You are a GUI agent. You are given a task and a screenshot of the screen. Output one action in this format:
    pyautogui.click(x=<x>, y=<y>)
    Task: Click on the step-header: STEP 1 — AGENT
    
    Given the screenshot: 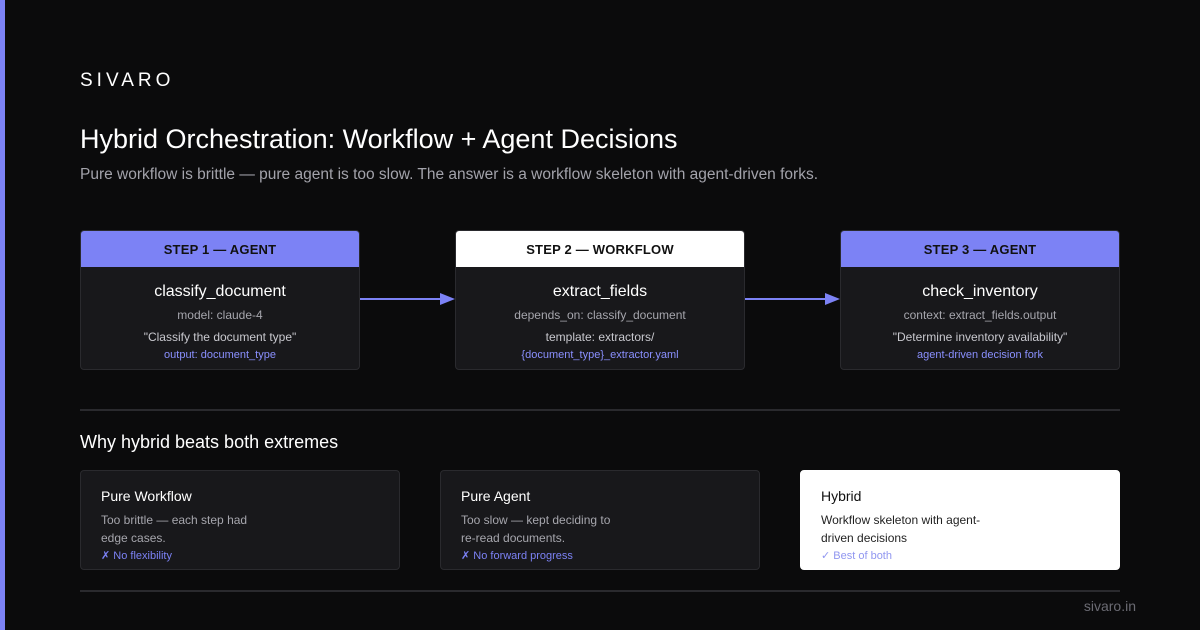 What is the action you would take?
    pyautogui.click(x=220, y=249)
    